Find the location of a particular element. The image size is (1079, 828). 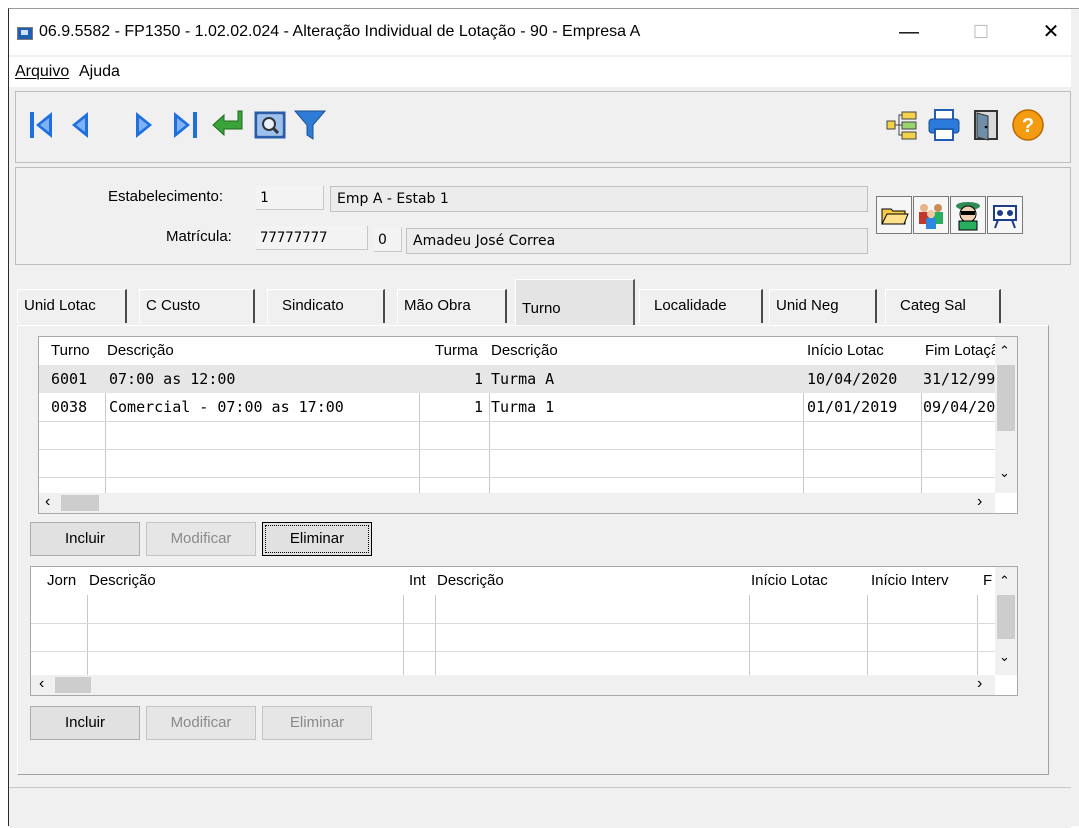

estabelecimento-code-field: 1 is located at coordinates (290, 198).